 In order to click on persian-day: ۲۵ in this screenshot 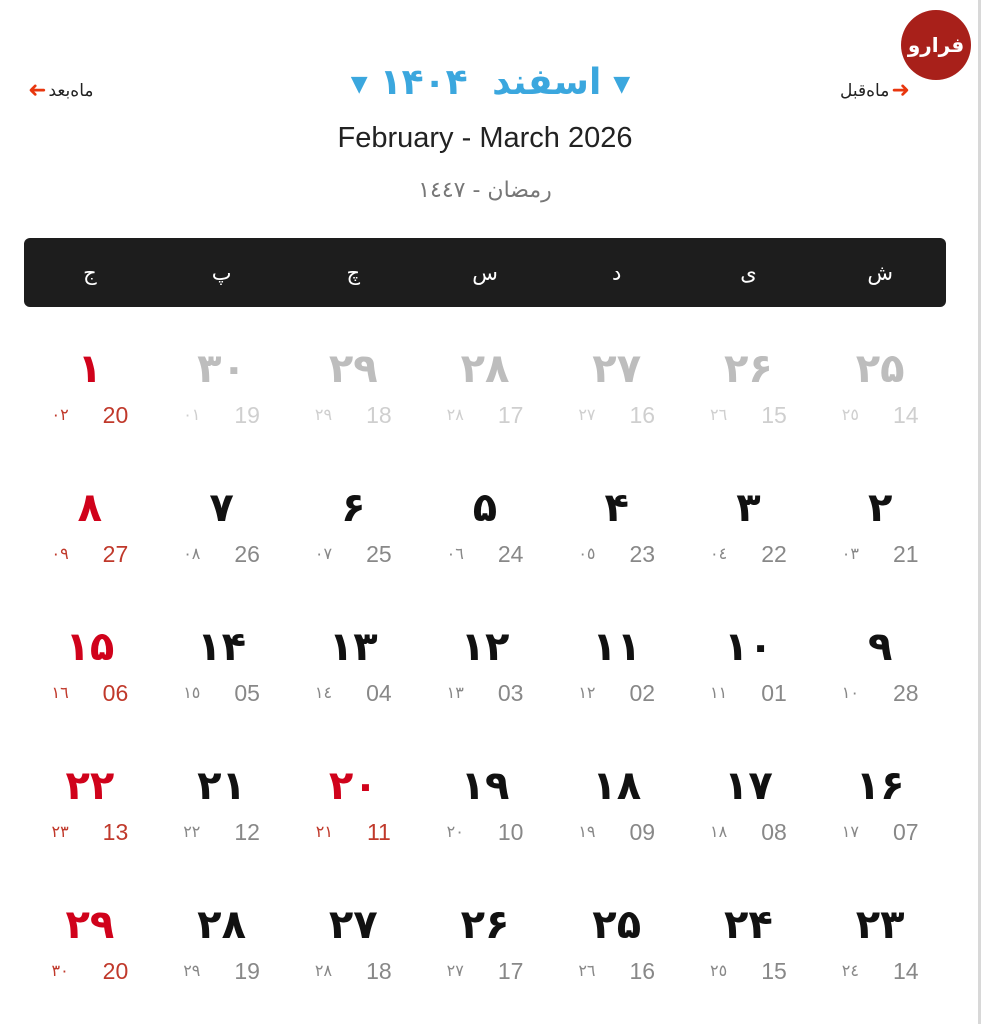, I will do `click(617, 925)`.